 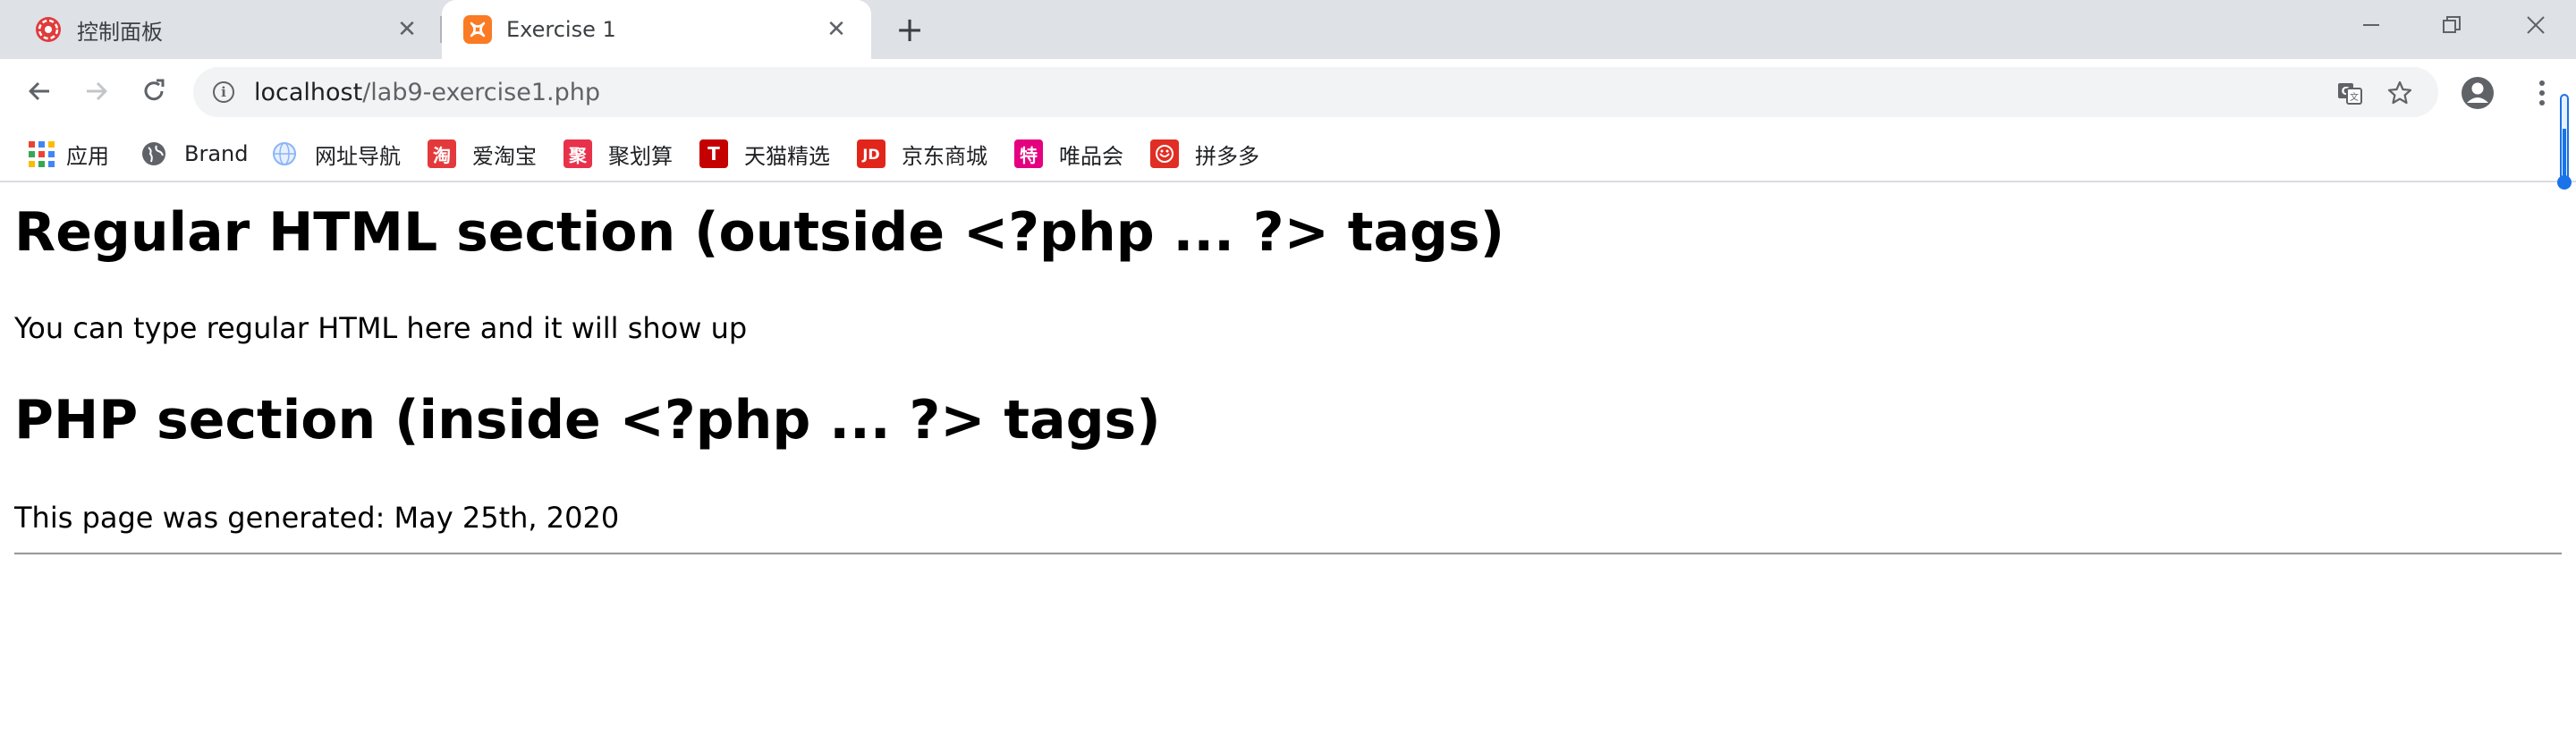 I want to click on translate-icon: G 文, so click(x=2349, y=93).